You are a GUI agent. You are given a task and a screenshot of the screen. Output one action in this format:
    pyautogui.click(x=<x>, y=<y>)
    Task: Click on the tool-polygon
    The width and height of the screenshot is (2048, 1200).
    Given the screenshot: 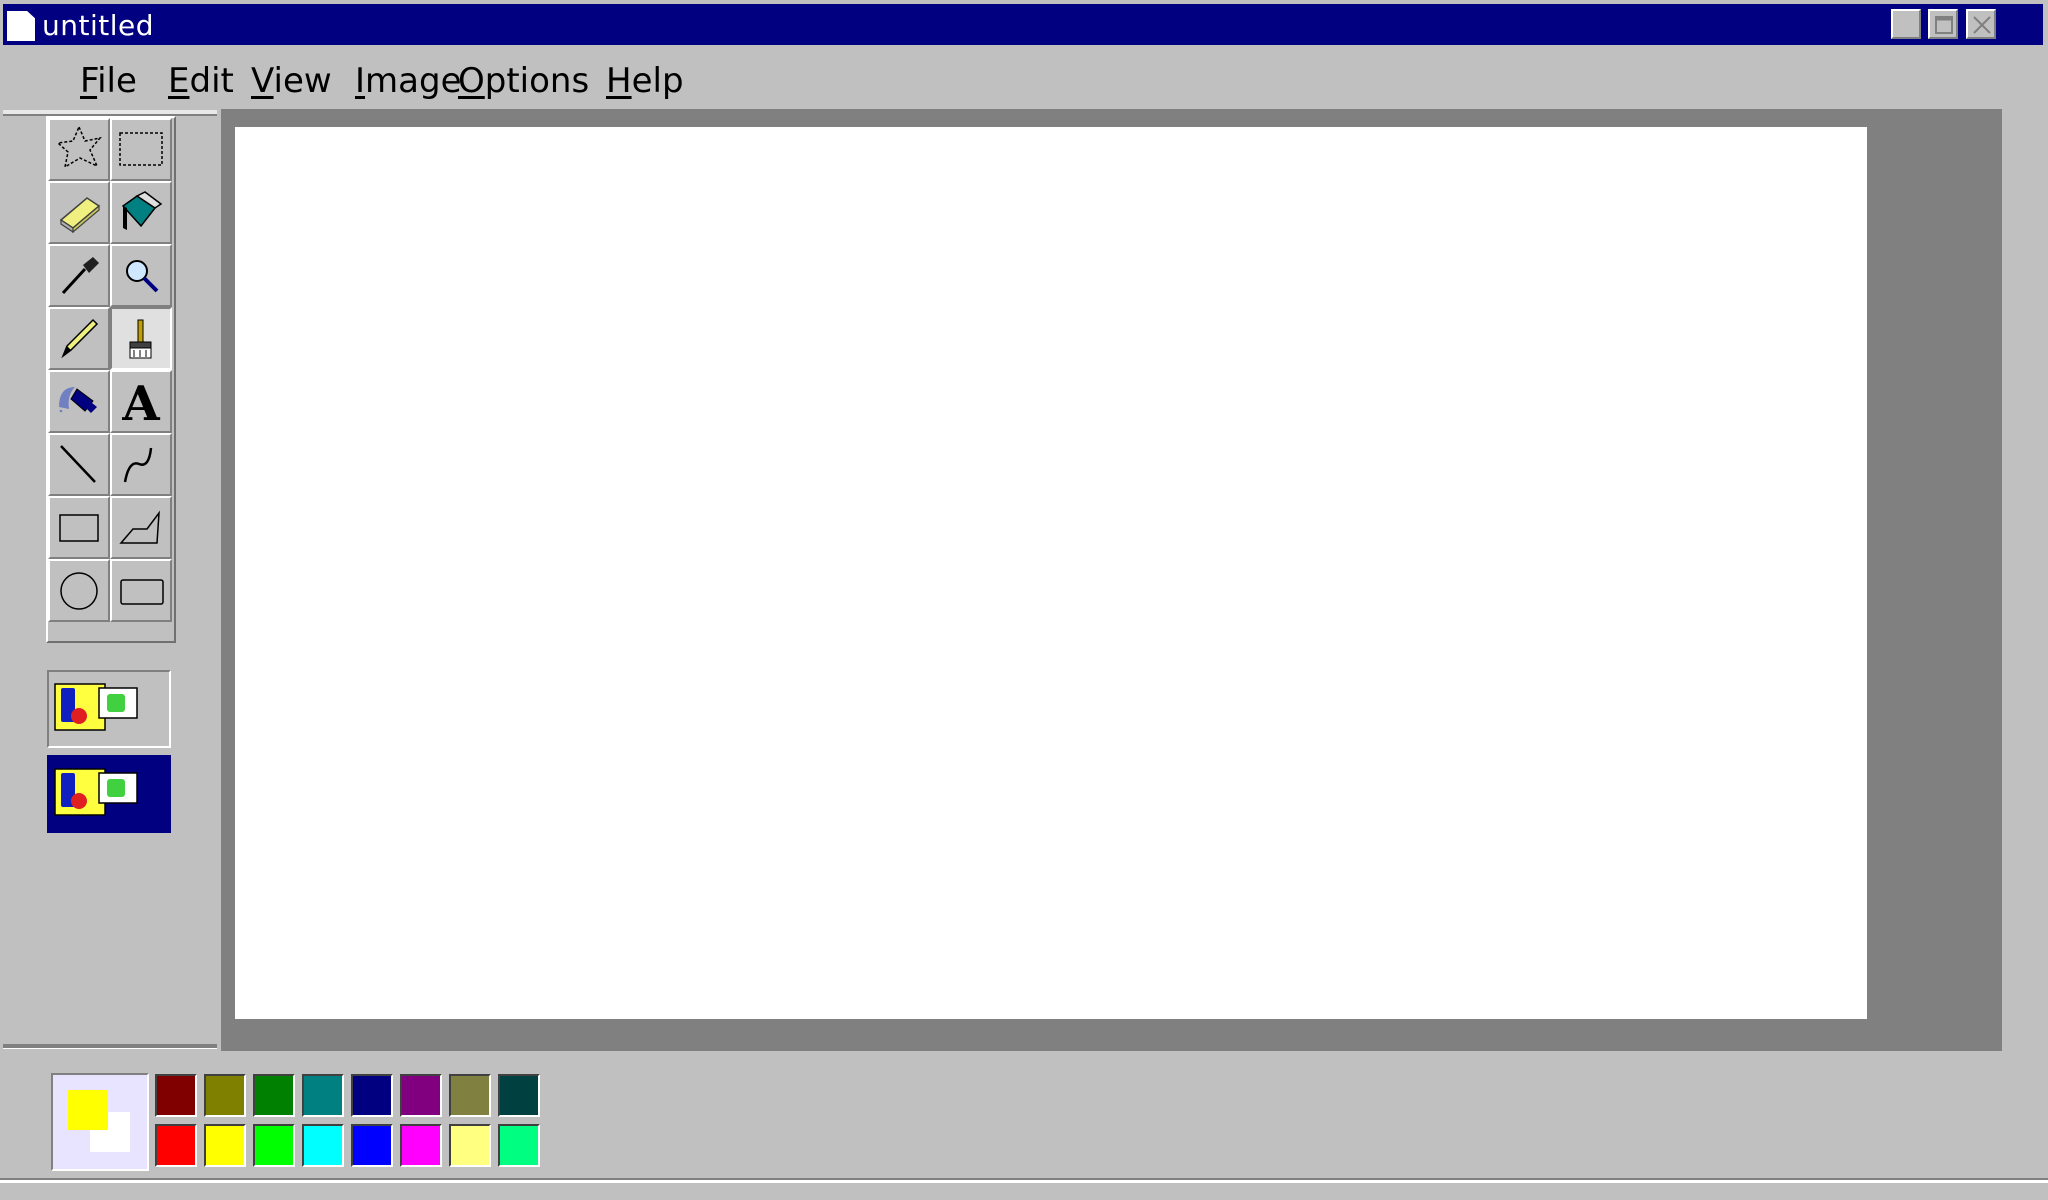 What is the action you would take?
    pyautogui.click(x=141, y=527)
    